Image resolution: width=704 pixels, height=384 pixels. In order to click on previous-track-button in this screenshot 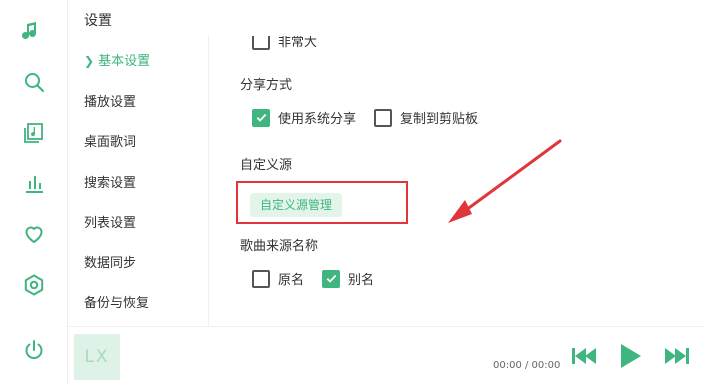, I will do `click(584, 356)`.